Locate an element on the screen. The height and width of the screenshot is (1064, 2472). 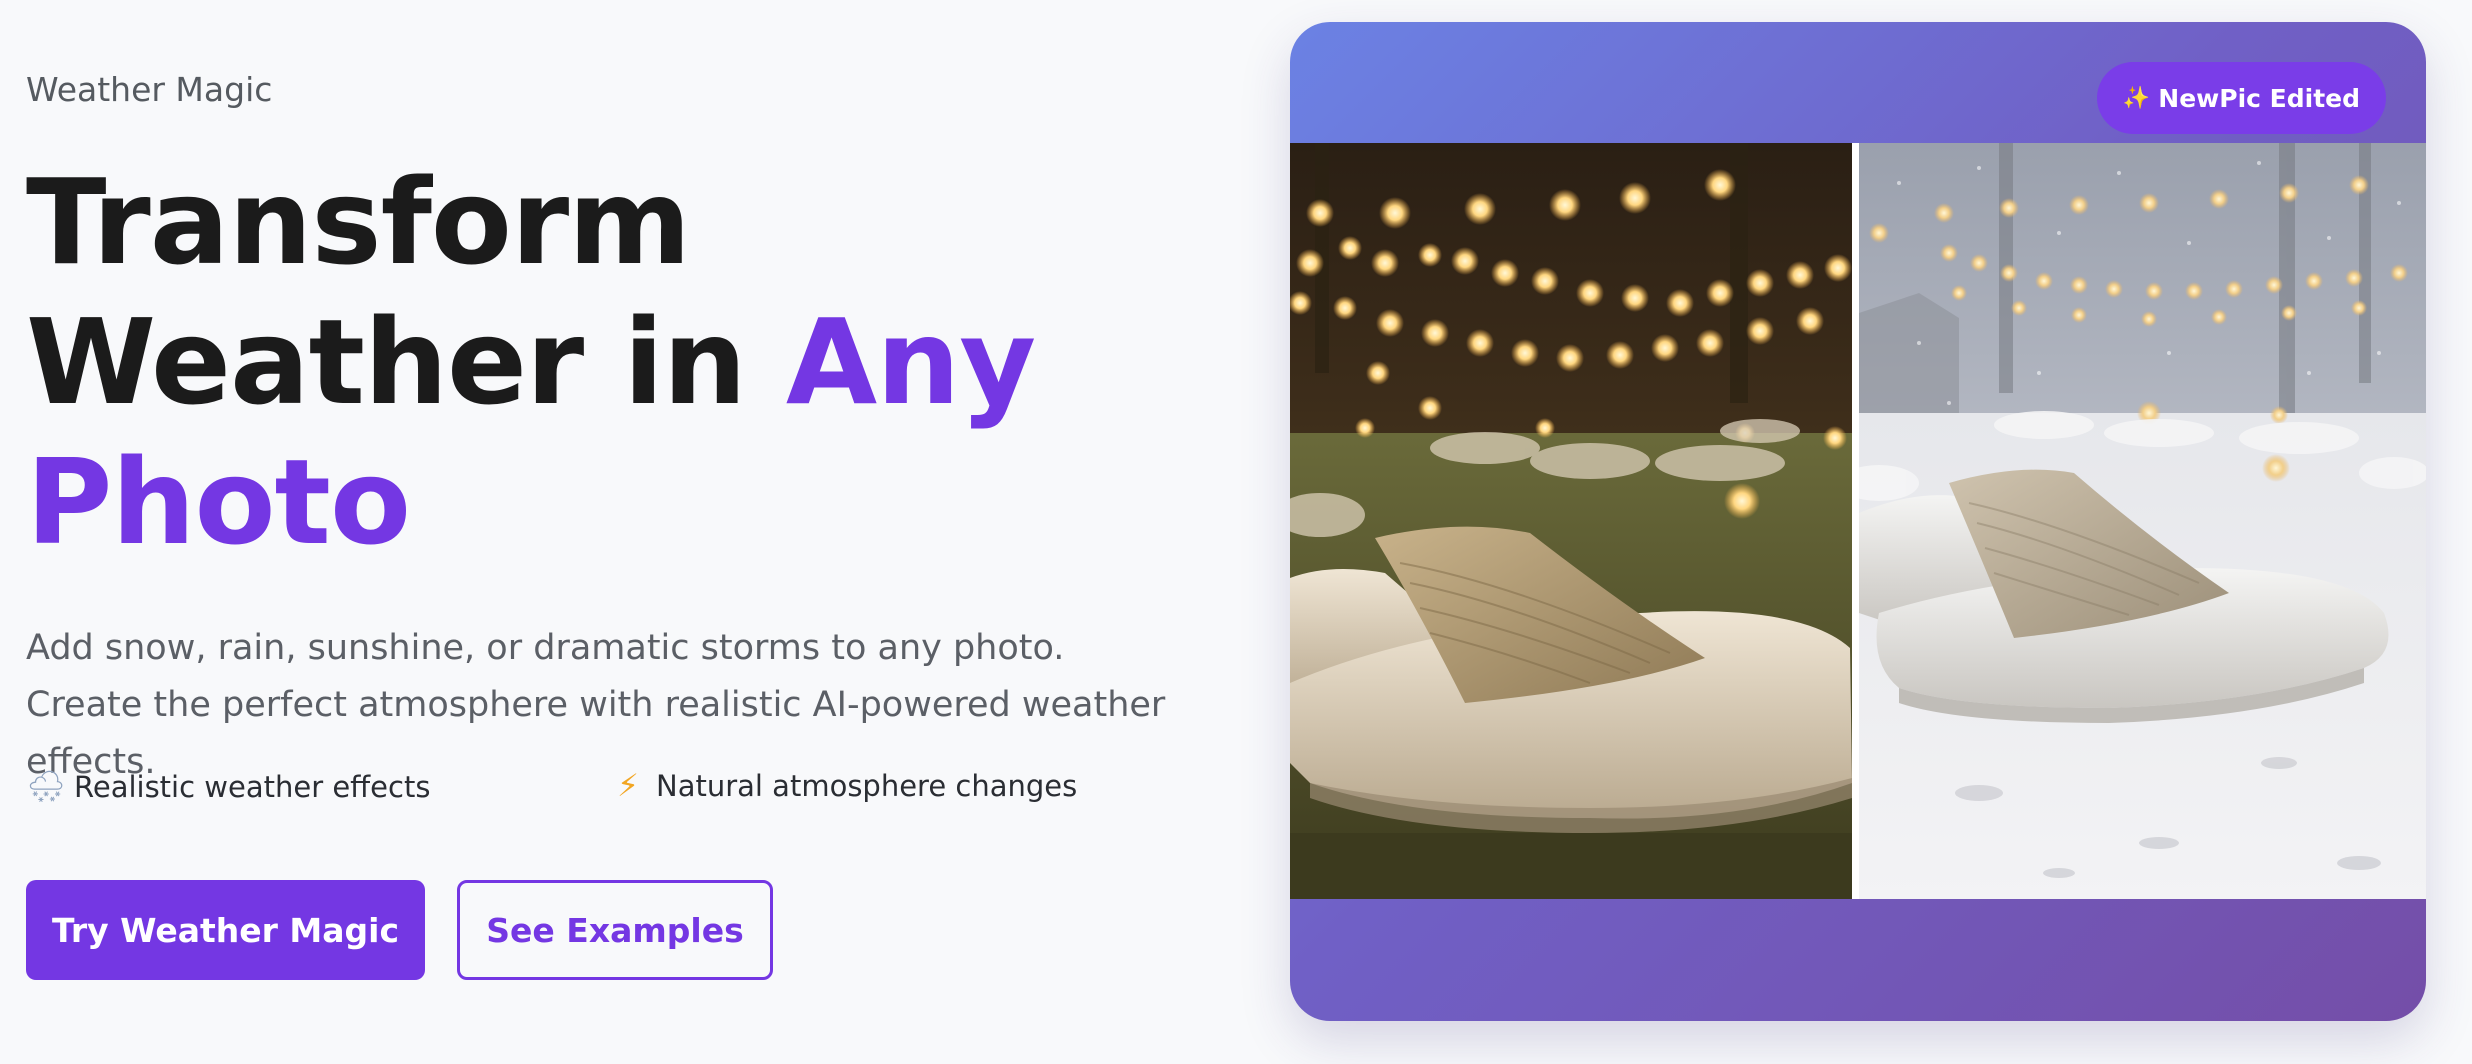
see-examples-button: See Examples is located at coordinates (615, 930).